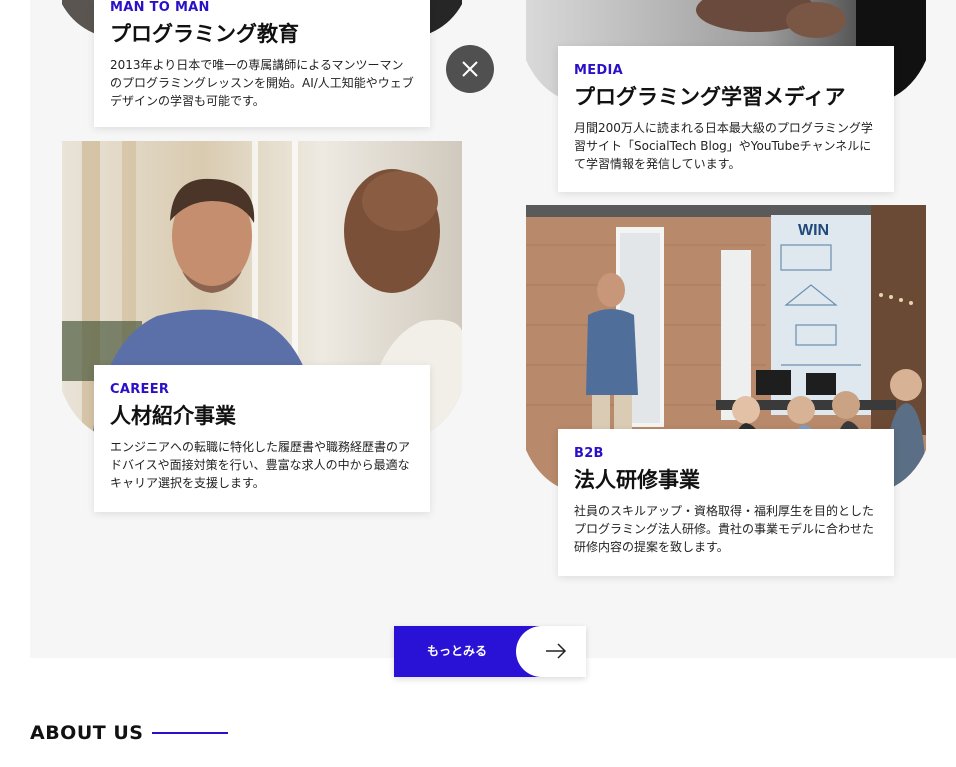 This screenshot has width=956, height=767. What do you see at coordinates (87, 733) in the screenshot?
I see `about-title: ABOUT US` at bounding box center [87, 733].